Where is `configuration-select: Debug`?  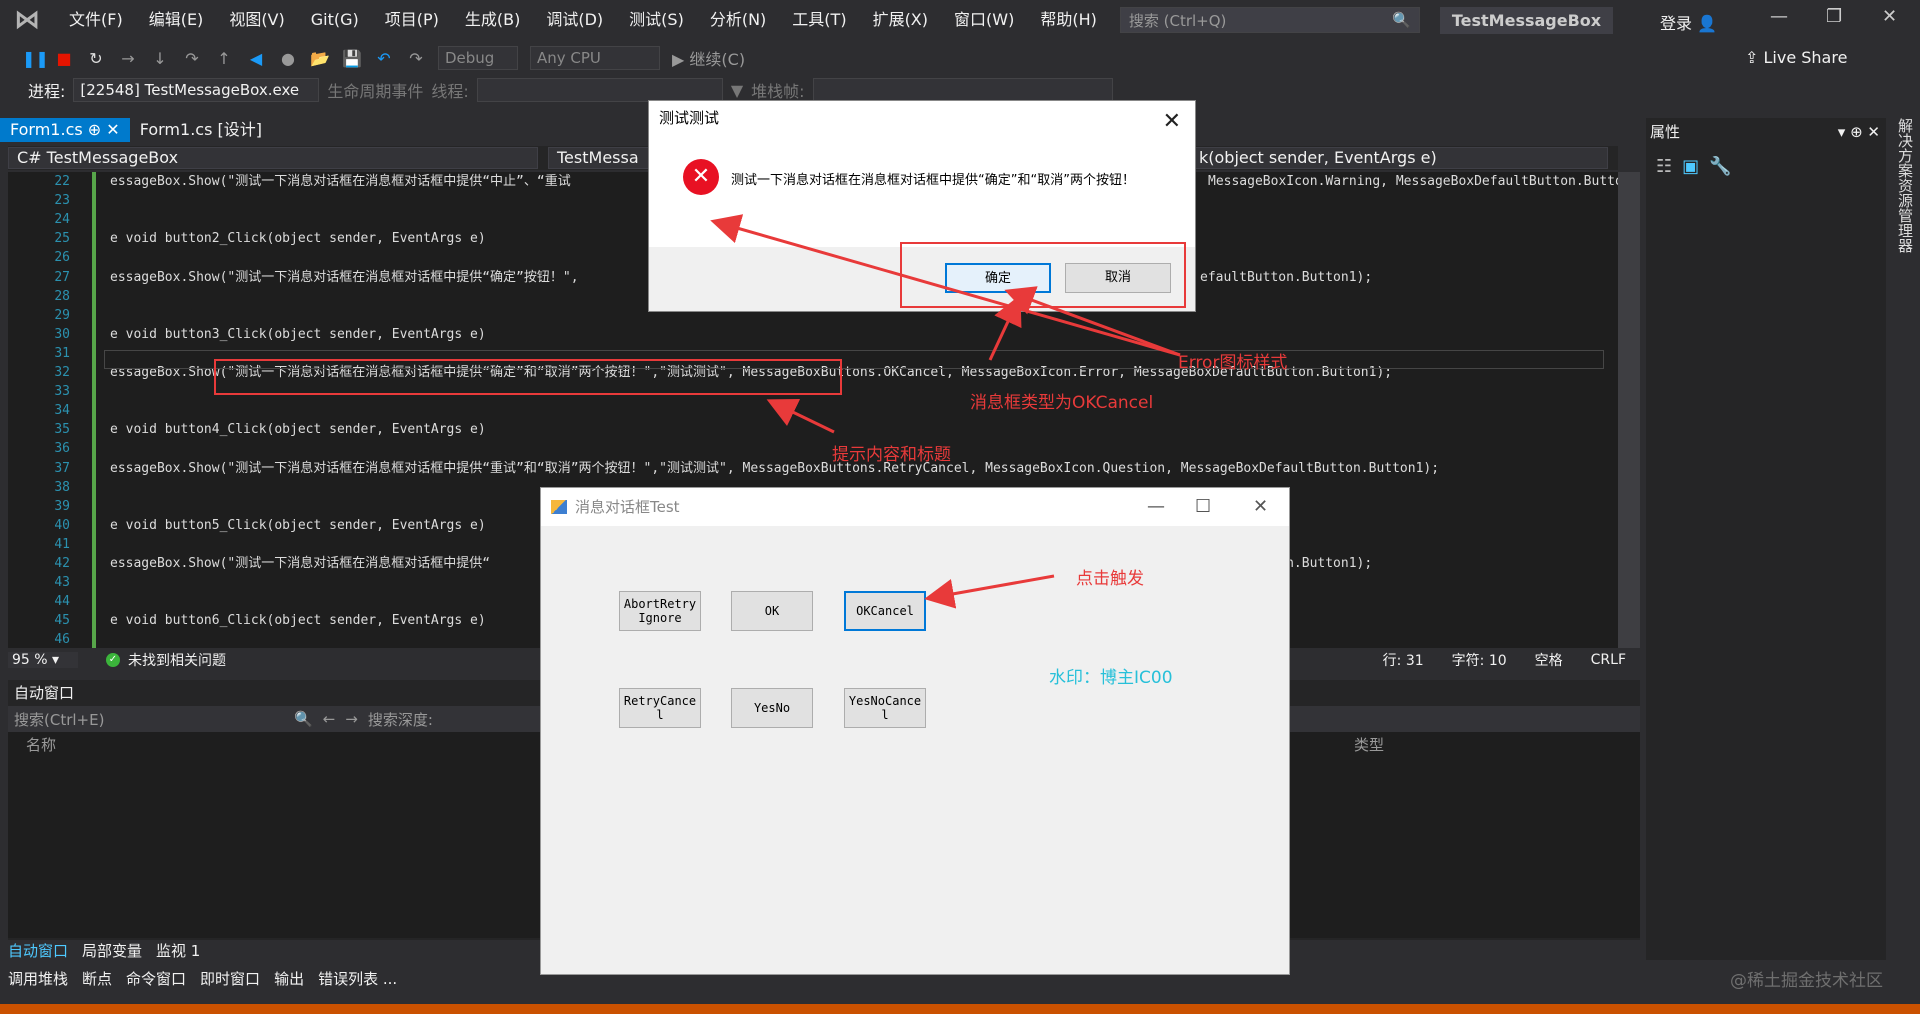 configuration-select: Debug is located at coordinates (478, 58).